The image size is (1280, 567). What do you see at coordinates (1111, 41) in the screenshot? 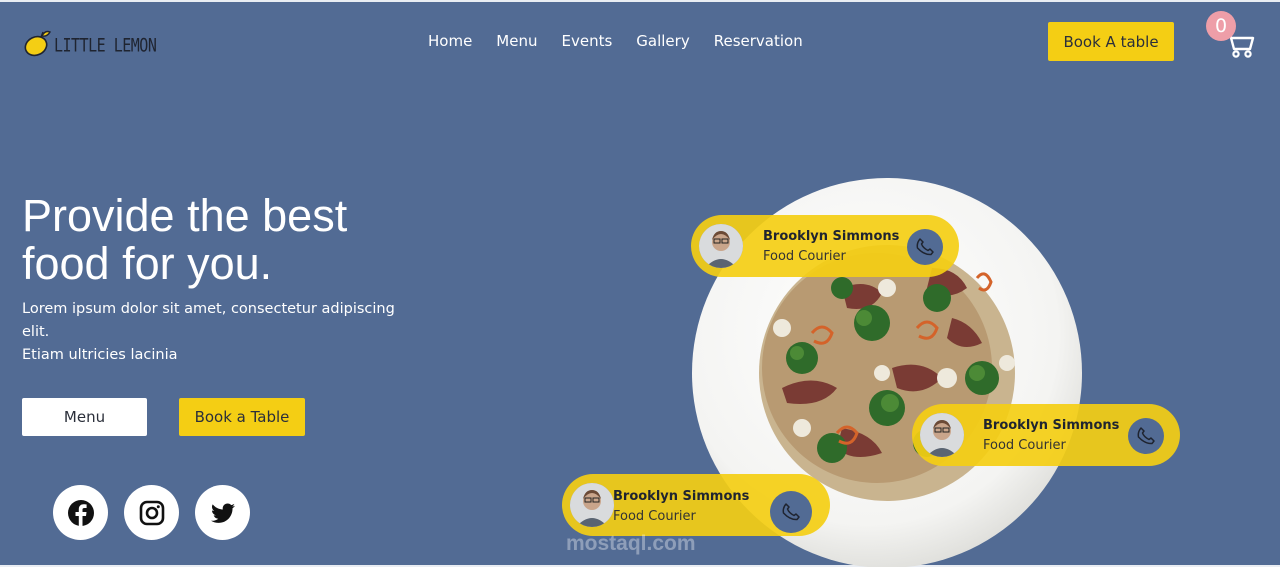
I see `book-table-header-button: Book A table` at bounding box center [1111, 41].